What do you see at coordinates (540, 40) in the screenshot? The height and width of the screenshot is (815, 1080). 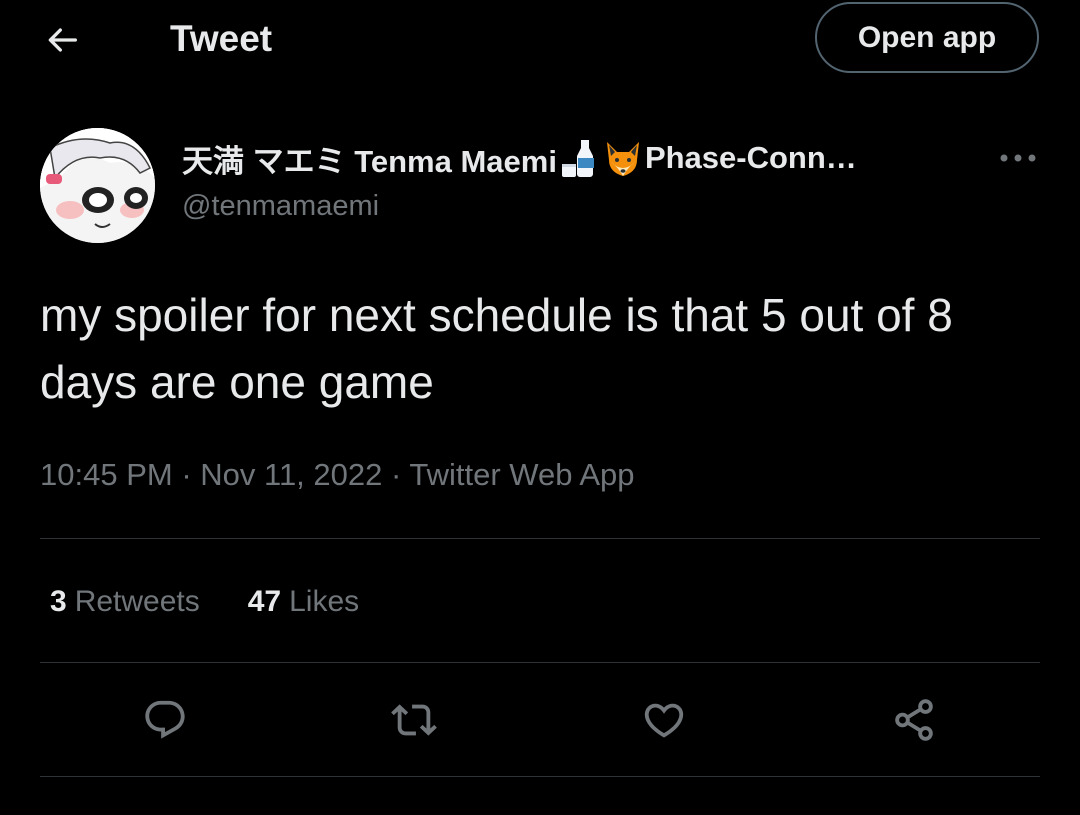 I see `top-bar: Tweet Open app` at bounding box center [540, 40].